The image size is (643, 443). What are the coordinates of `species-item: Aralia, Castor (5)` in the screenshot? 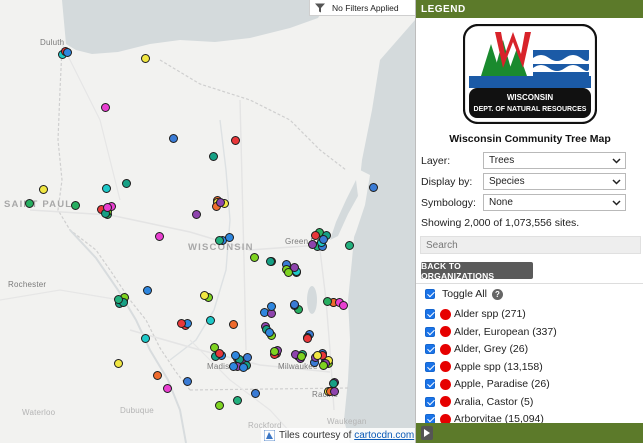 It's located at (479, 402).